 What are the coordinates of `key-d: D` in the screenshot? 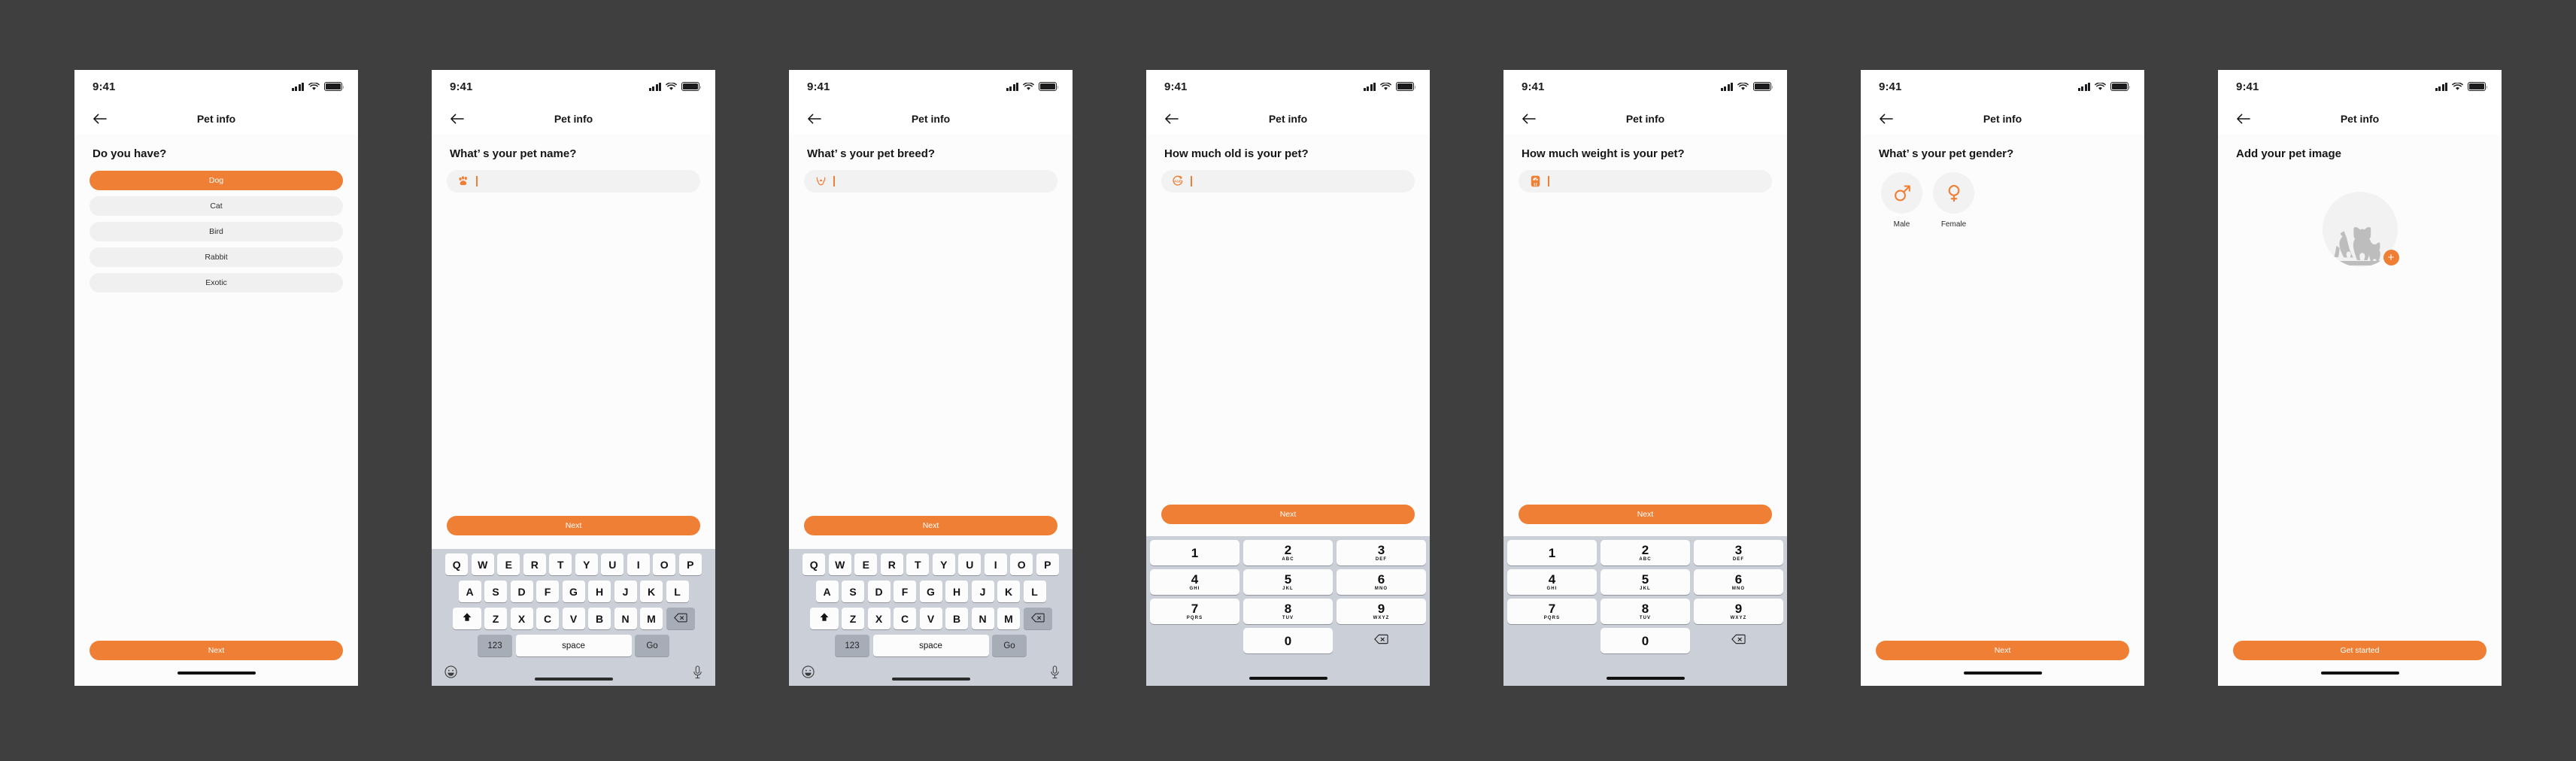 It's located at (879, 591).